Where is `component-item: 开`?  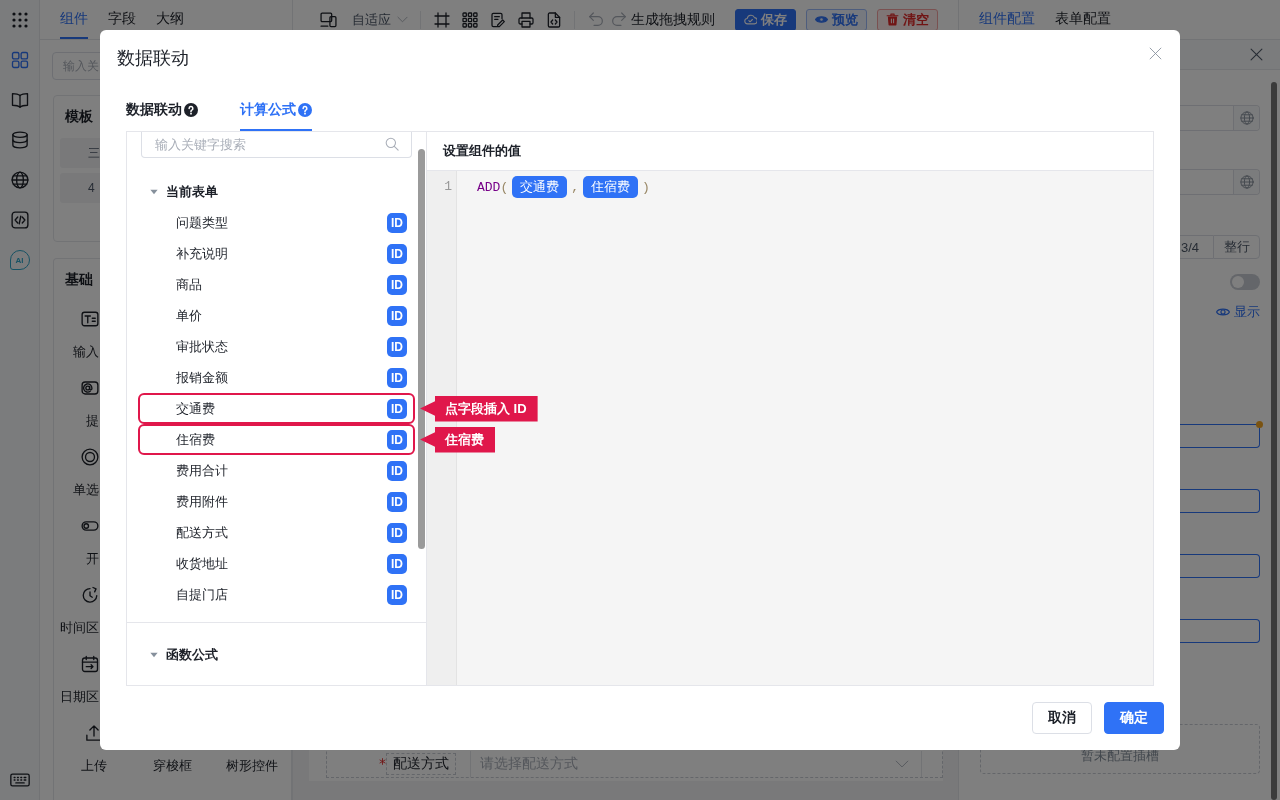
component-item: 开 is located at coordinates (90, 542).